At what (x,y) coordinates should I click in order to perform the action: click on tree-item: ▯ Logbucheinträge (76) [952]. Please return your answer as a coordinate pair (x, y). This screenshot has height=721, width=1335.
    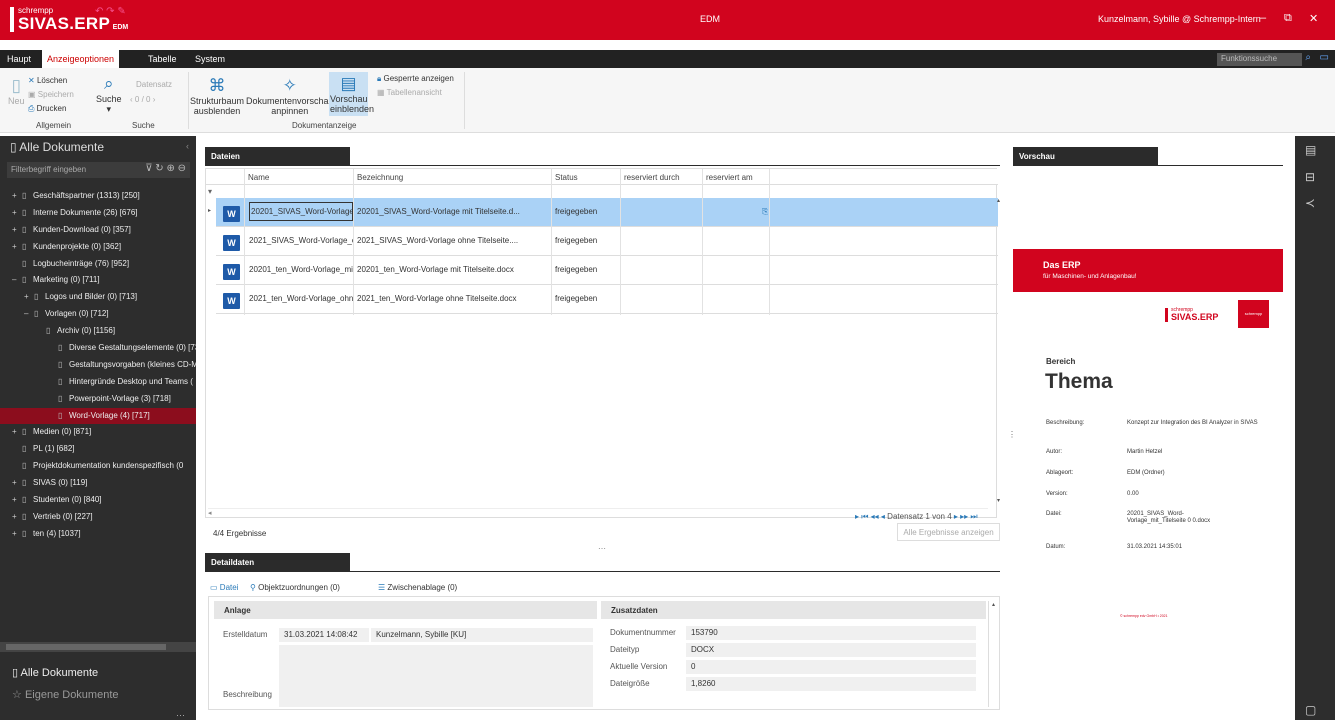
    Looking at the image, I should click on (98, 264).